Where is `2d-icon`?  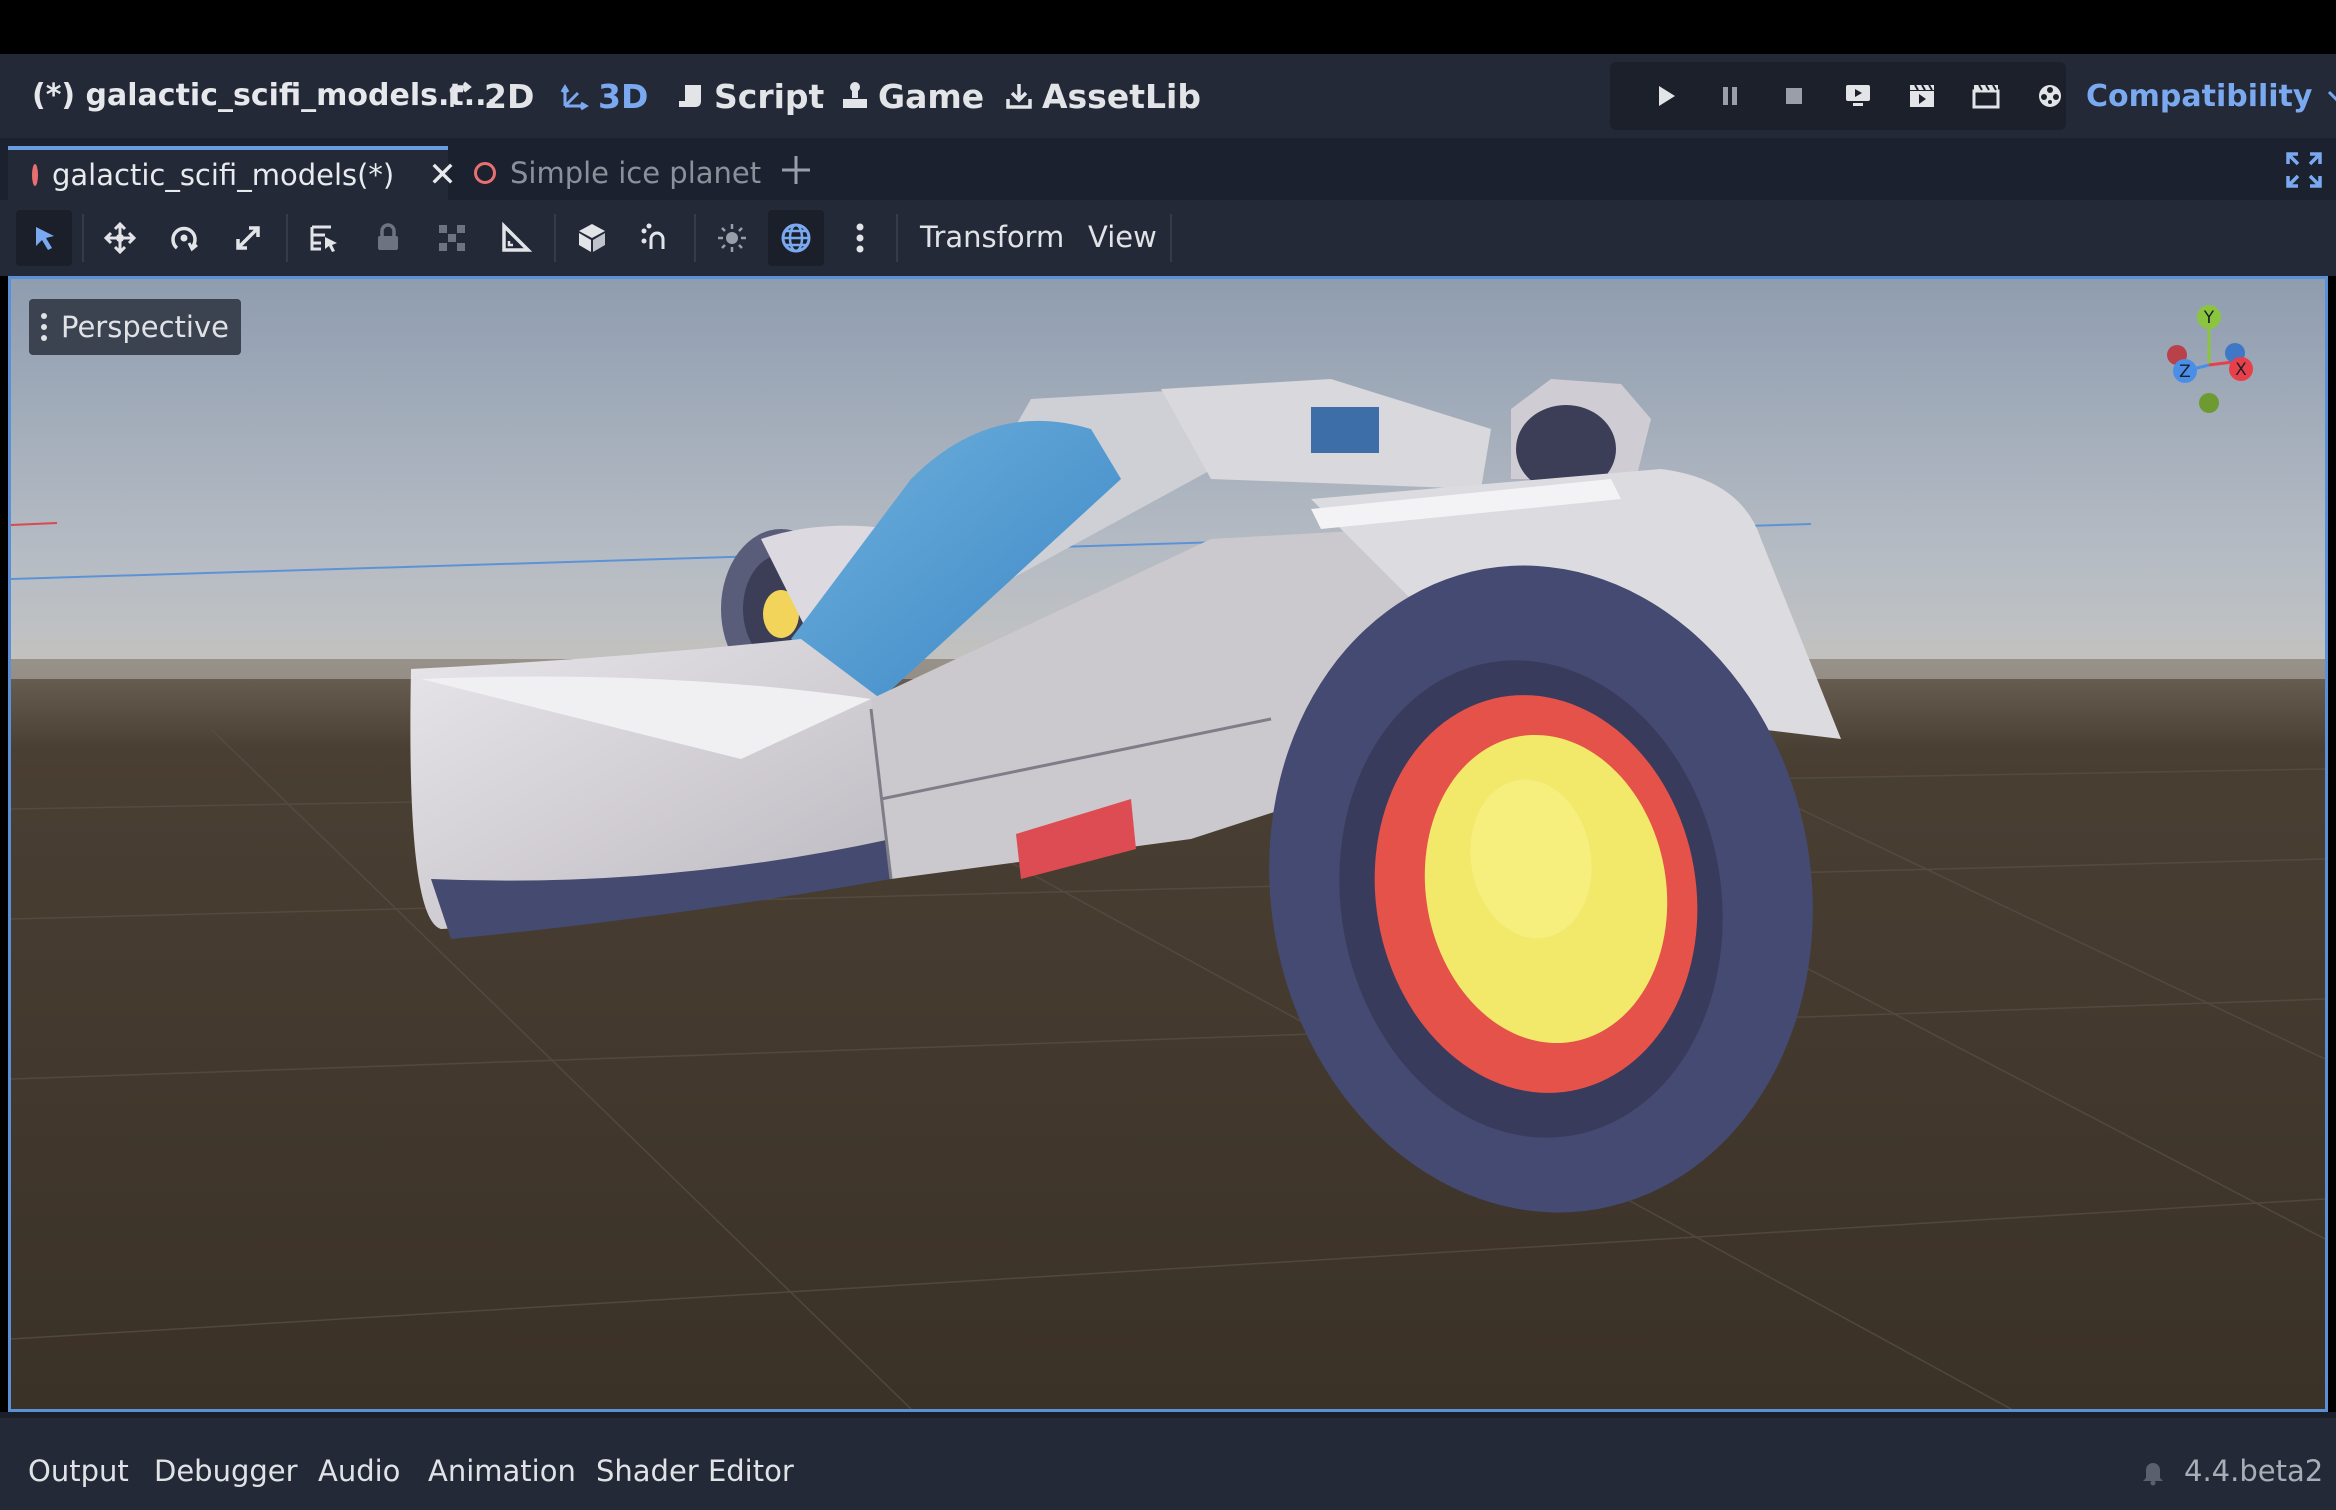 2d-icon is located at coordinates (461, 94).